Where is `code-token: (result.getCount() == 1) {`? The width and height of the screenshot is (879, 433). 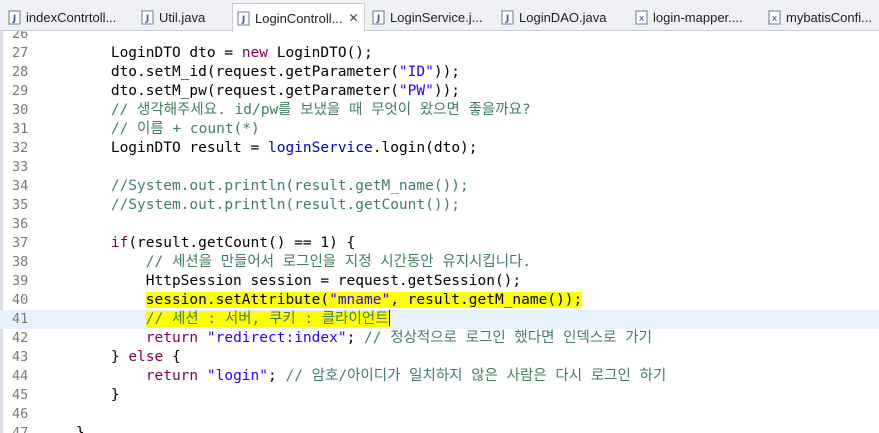 code-token: (result.getCount() == 1) { is located at coordinates (242, 243).